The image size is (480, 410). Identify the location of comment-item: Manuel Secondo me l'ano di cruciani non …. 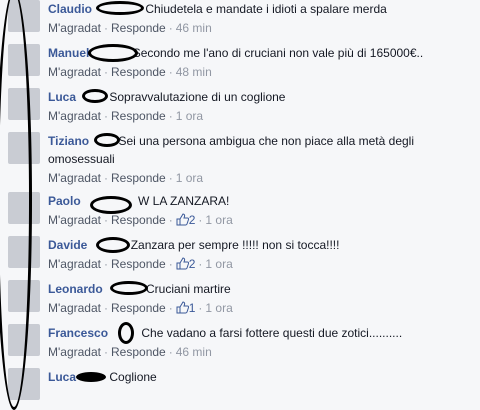
(240, 66).